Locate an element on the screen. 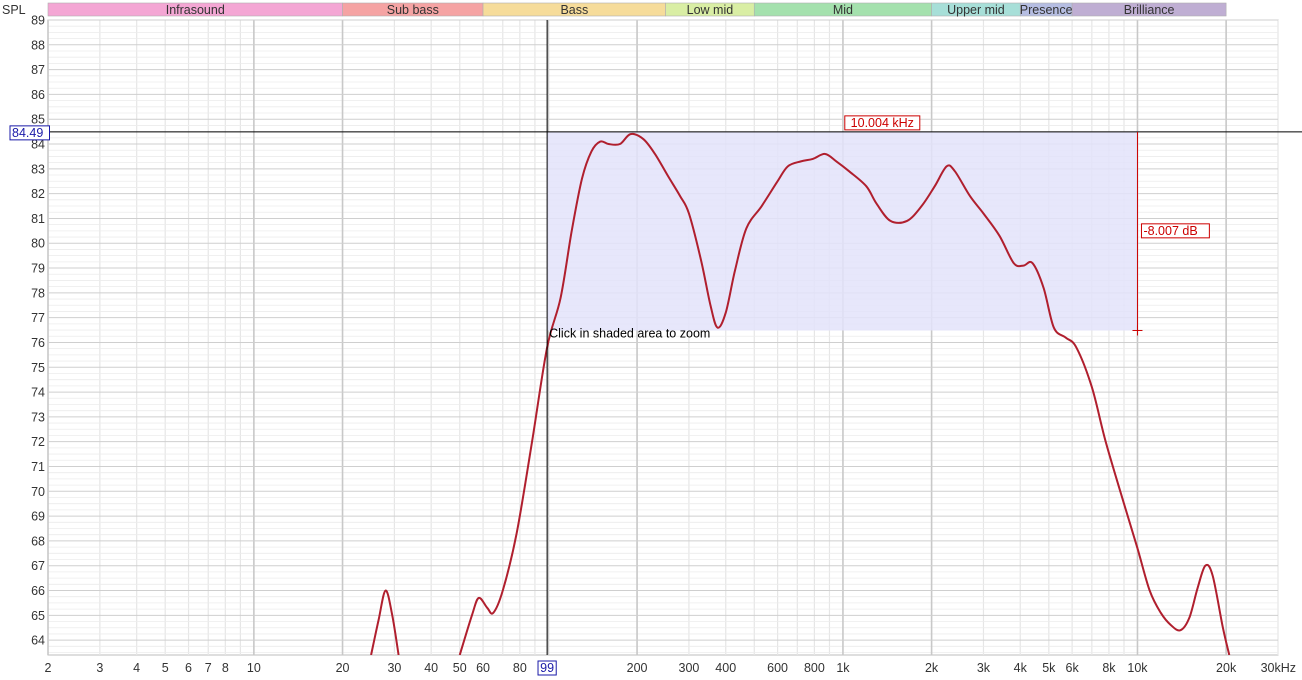 This screenshot has height=680, width=1302. x-tick-label: 300 is located at coordinates (689, 668).